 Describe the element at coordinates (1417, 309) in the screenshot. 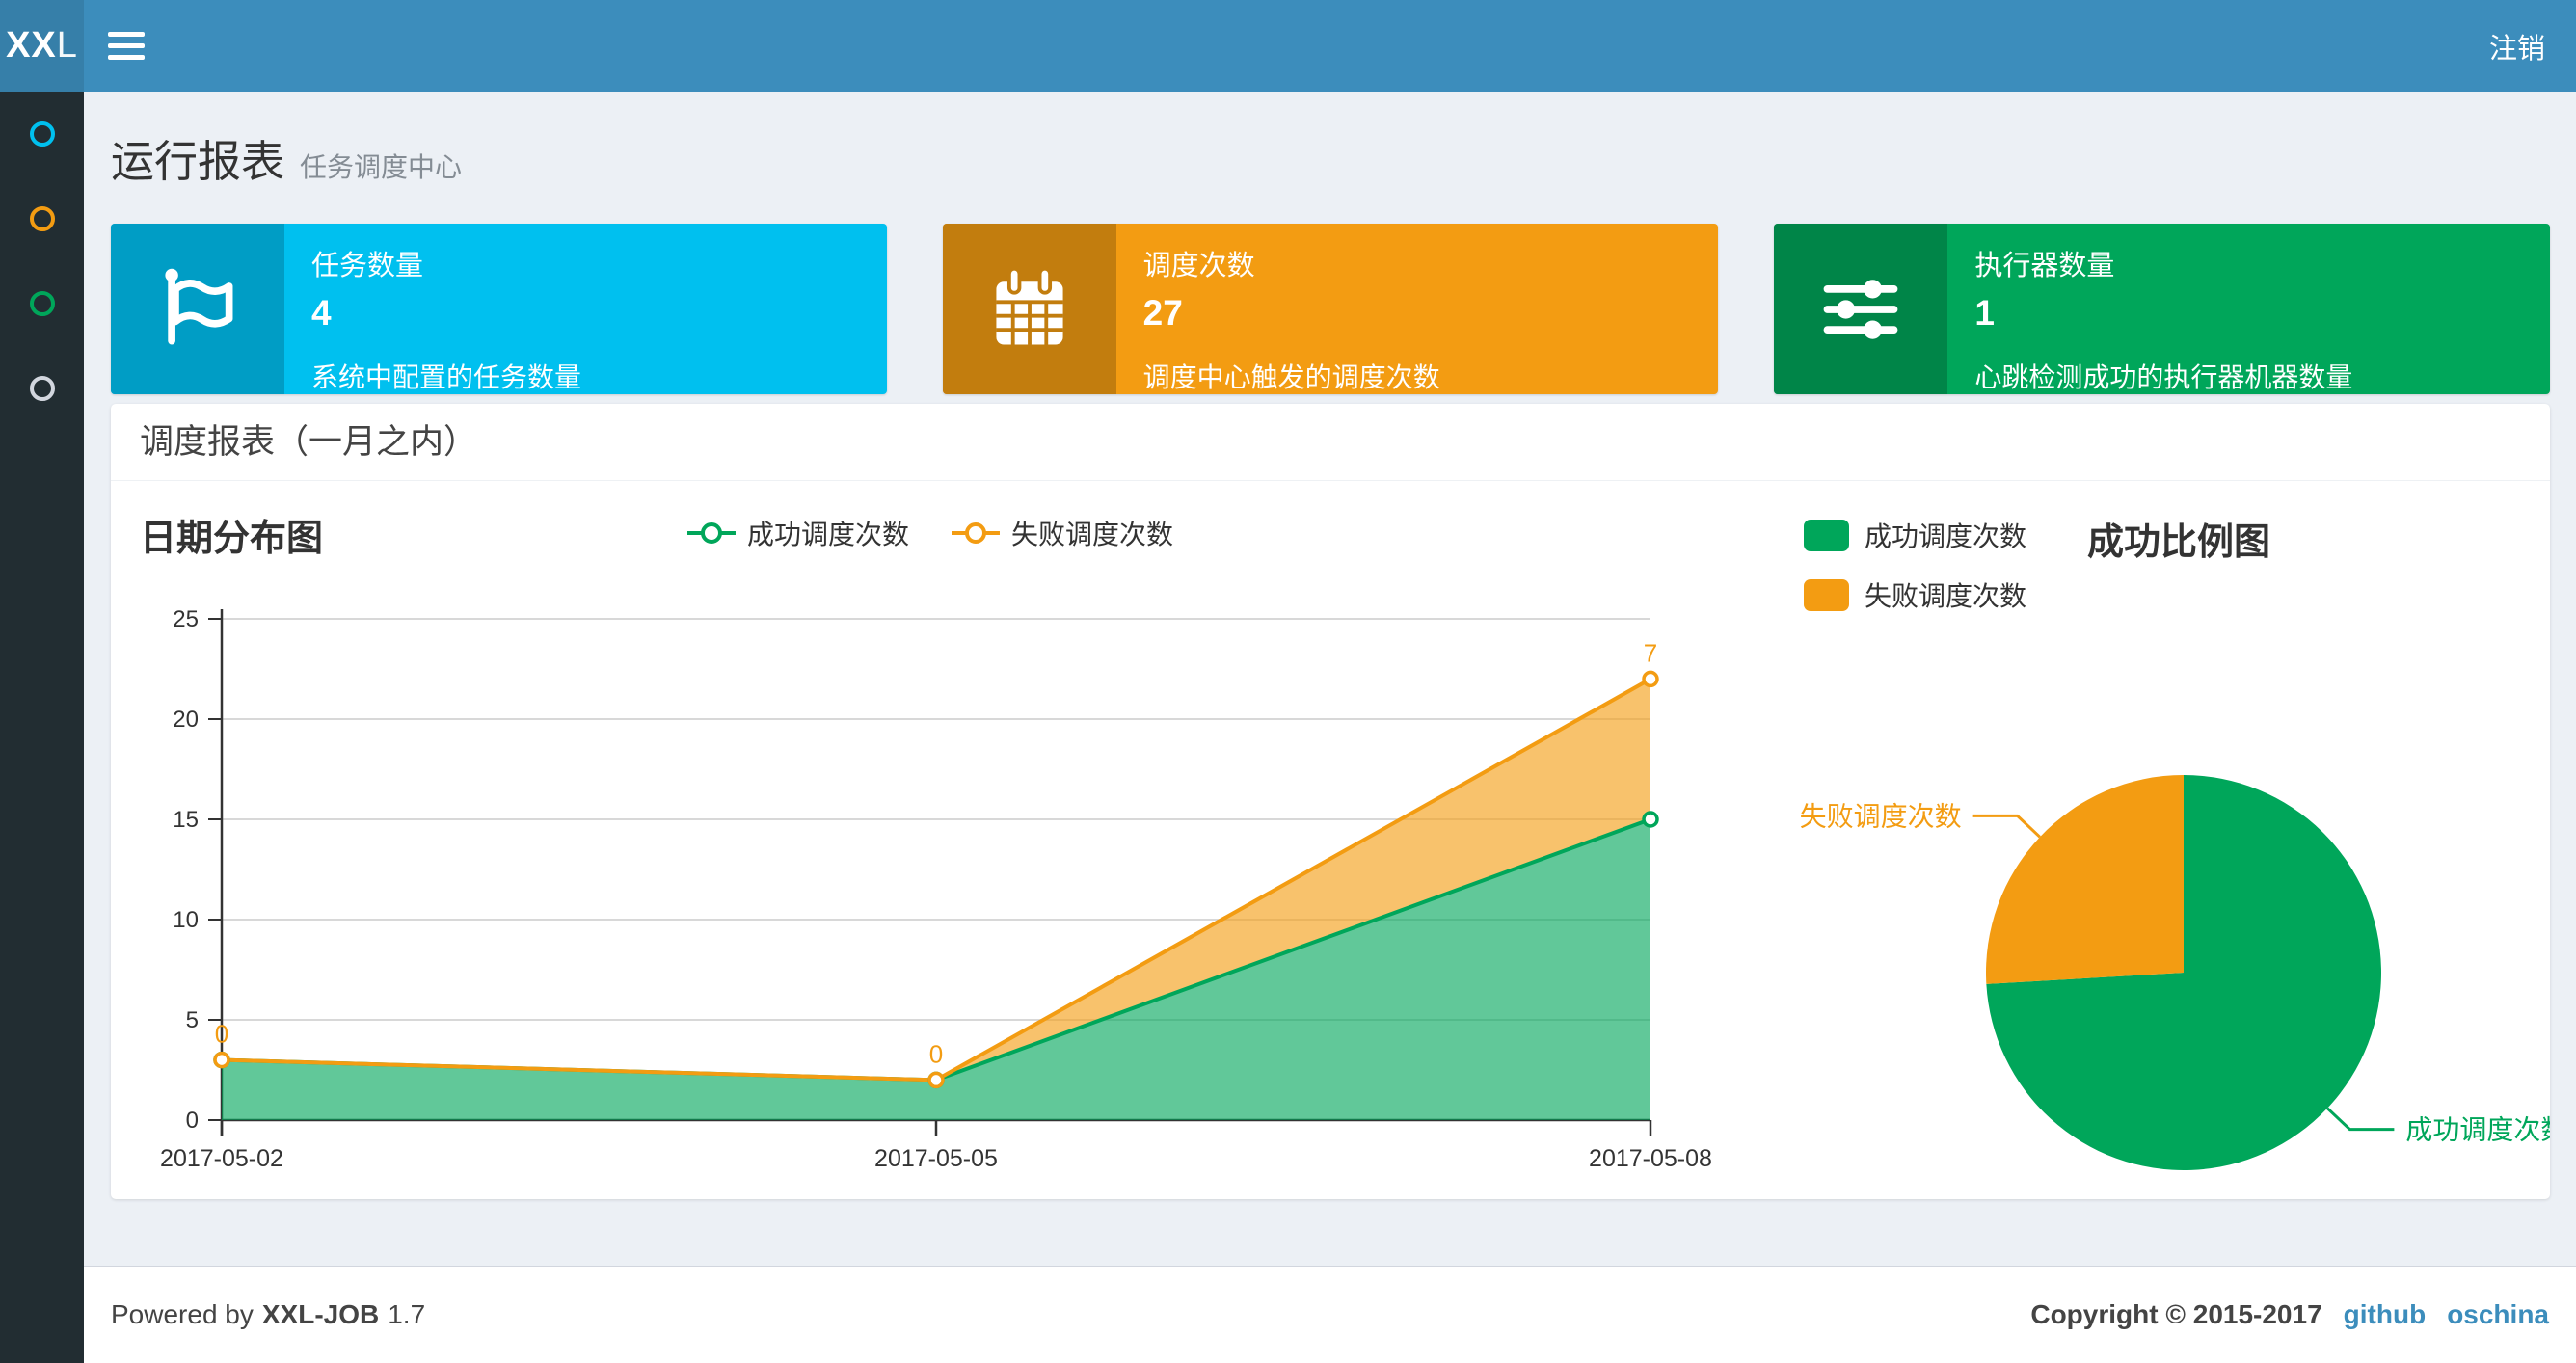

I see `stat-card-body: 调度次数 27 调度中心触发的调度次数` at that location.